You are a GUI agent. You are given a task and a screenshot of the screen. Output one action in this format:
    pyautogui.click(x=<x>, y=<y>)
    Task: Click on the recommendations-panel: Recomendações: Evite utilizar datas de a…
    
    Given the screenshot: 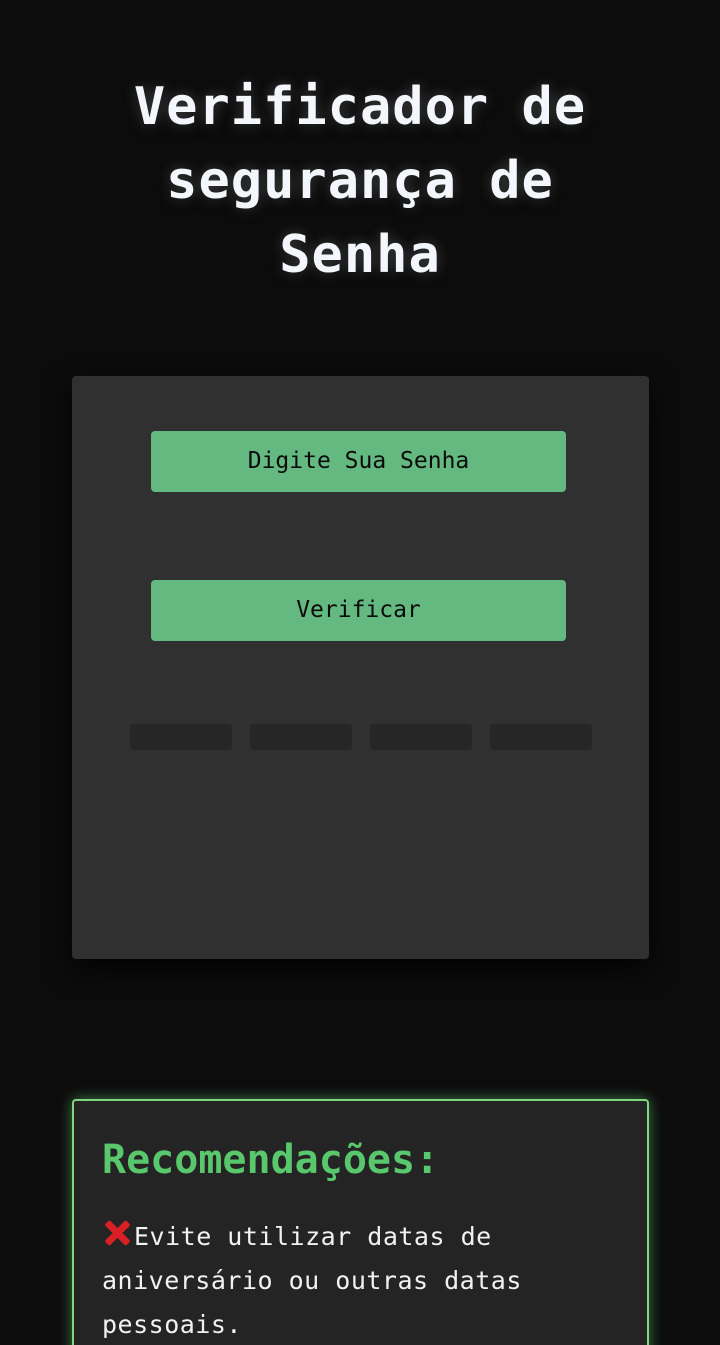 What is the action you would take?
    pyautogui.click(x=360, y=1222)
    